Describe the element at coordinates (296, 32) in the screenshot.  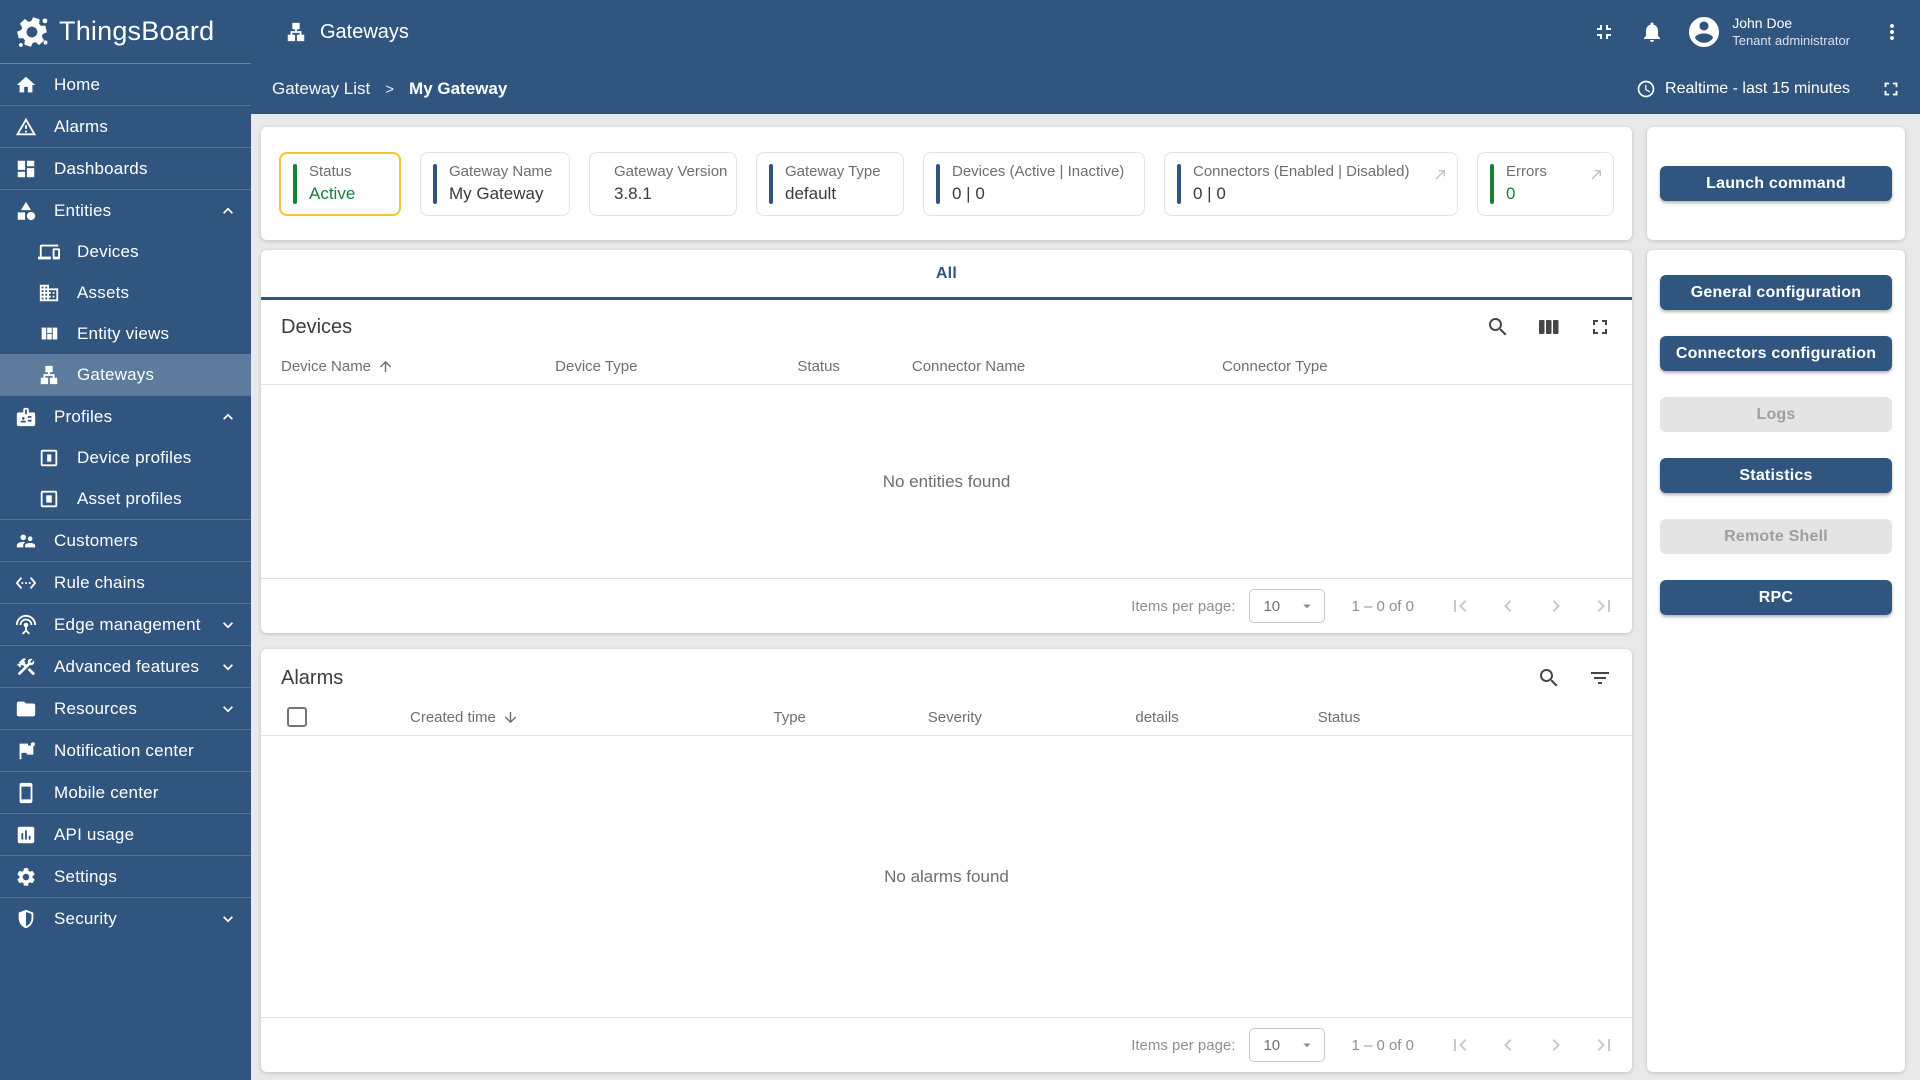
I see `sitemap-icon` at that location.